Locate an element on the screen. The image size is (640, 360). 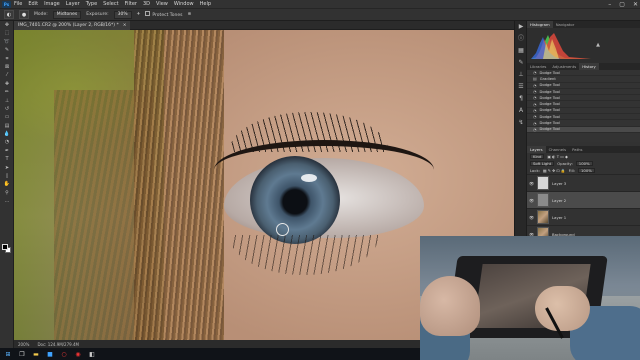
app-icon: ◉ is located at coordinates (78, 354).